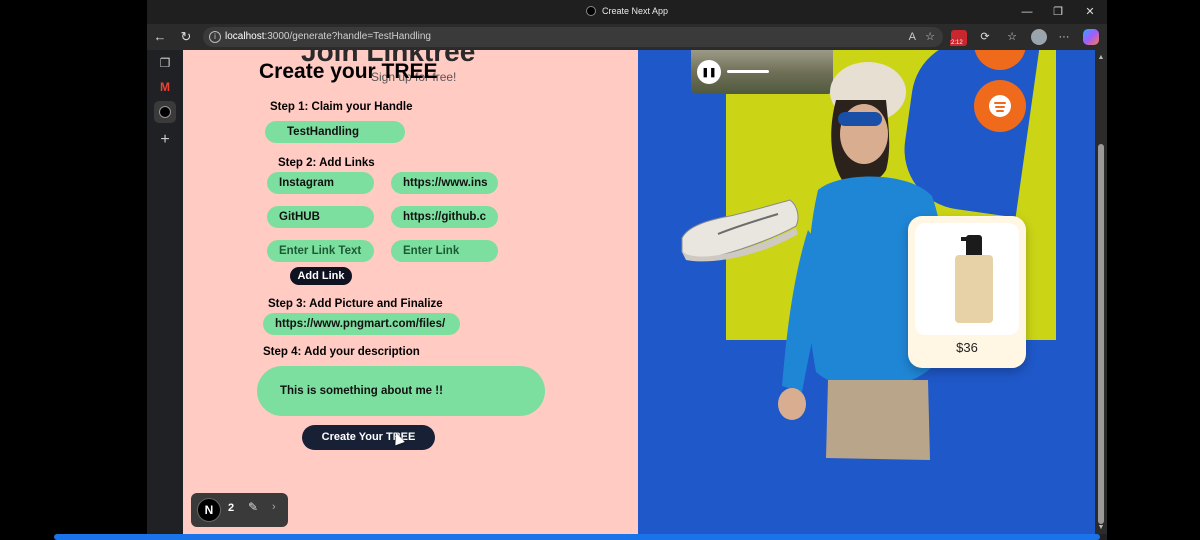 The width and height of the screenshot is (1200, 540). I want to click on issues-count: 2, so click(231, 508).